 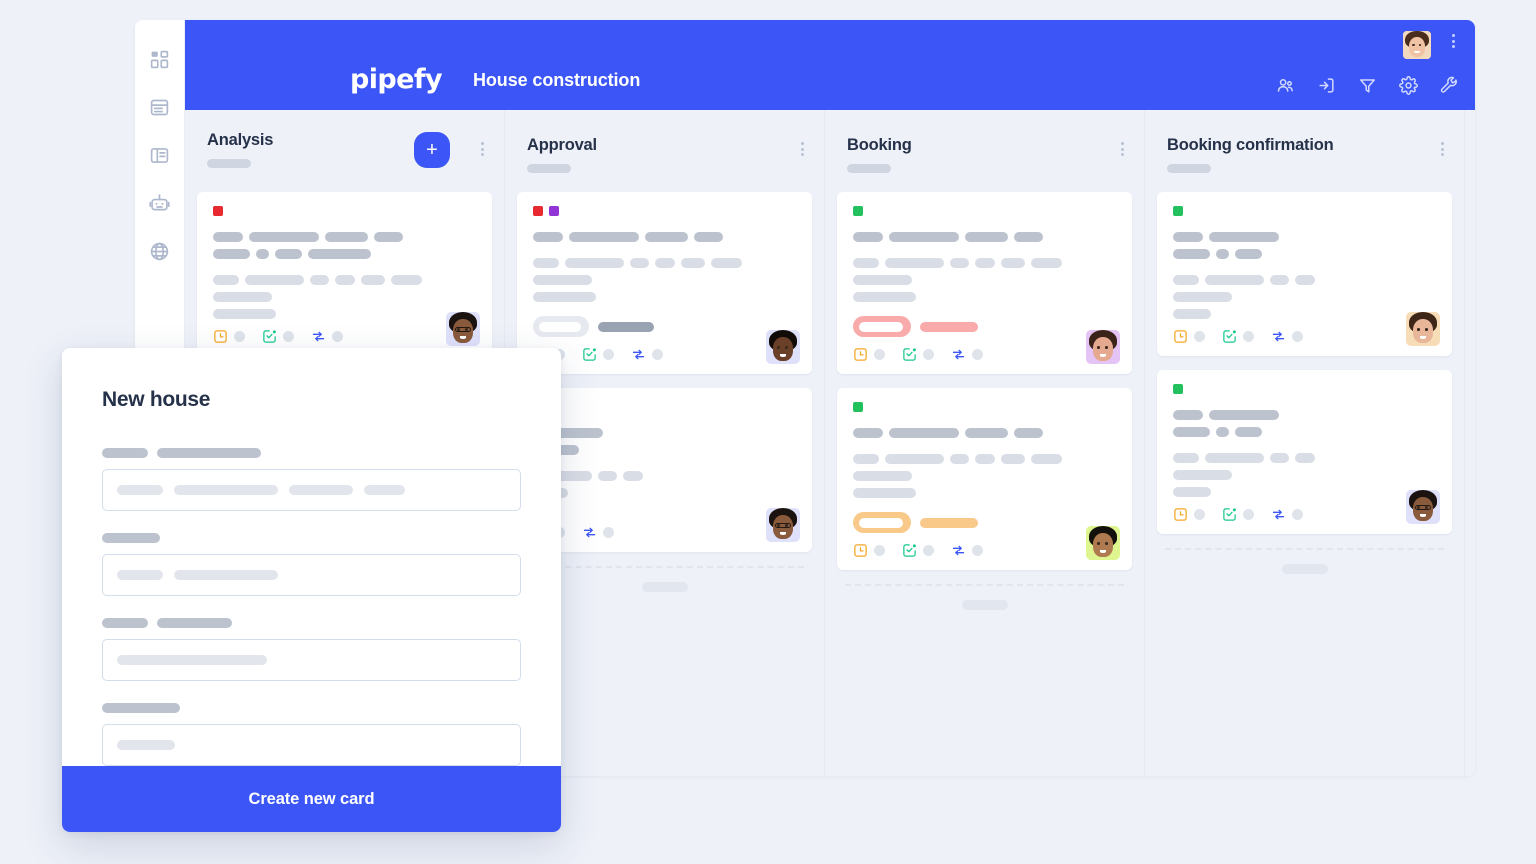 What do you see at coordinates (396, 79) in the screenshot?
I see `pipefy-logo: pipefy` at bounding box center [396, 79].